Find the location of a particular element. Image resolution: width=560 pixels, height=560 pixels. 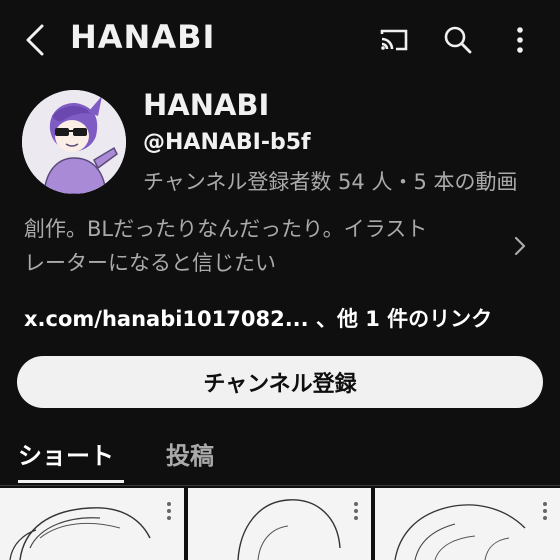

channel-links: x.com/hanabi1017082... 、他 1 件のリンク is located at coordinates (258, 318).